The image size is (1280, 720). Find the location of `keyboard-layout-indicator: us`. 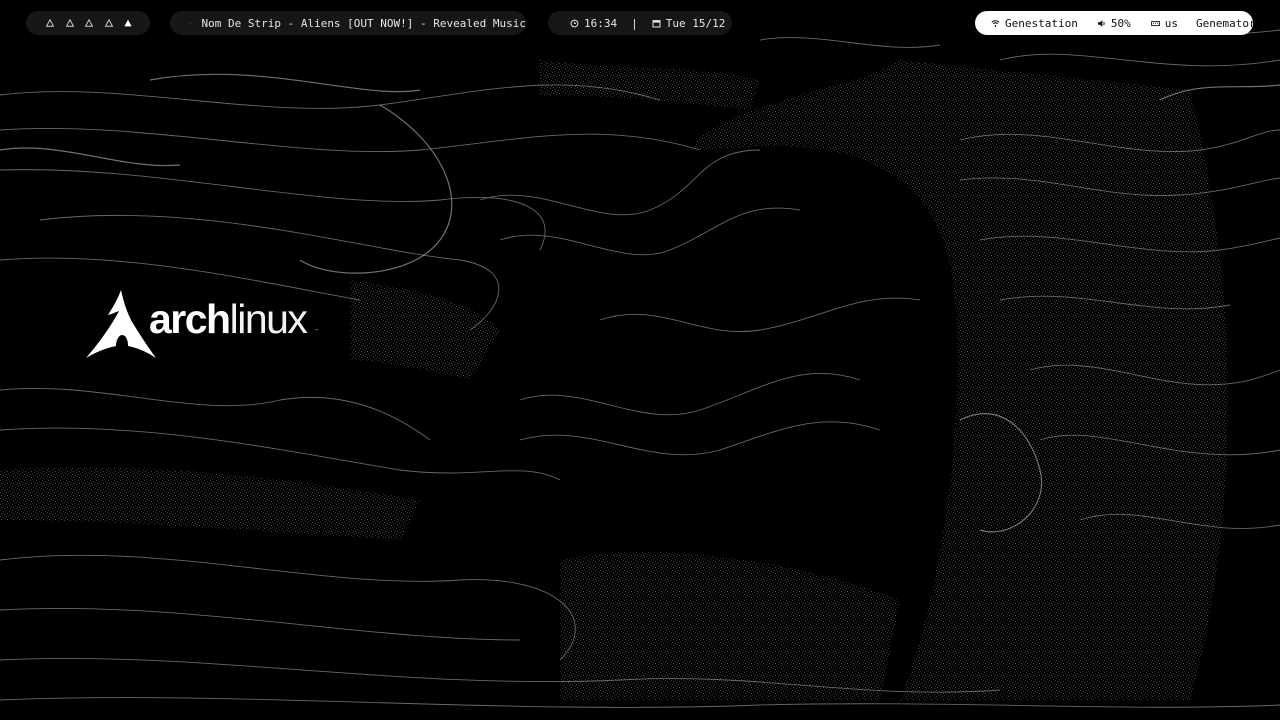

keyboard-layout-indicator: us is located at coordinates (1164, 23).